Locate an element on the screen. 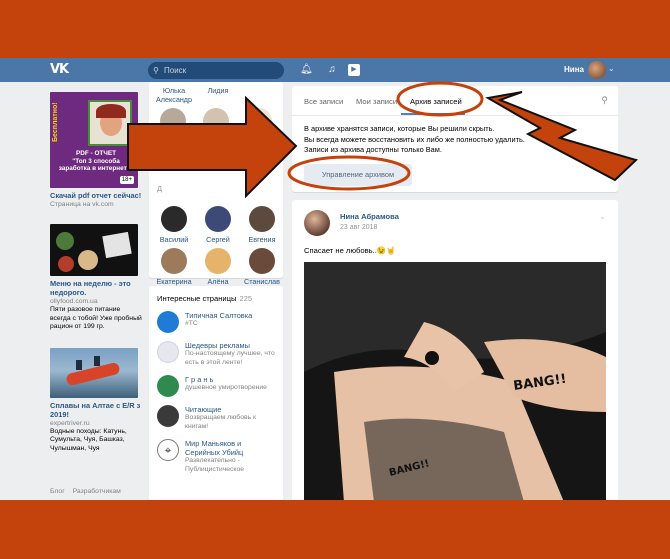 This screenshot has width=670, height=559. friend-name: Александр is located at coordinates (174, 99).